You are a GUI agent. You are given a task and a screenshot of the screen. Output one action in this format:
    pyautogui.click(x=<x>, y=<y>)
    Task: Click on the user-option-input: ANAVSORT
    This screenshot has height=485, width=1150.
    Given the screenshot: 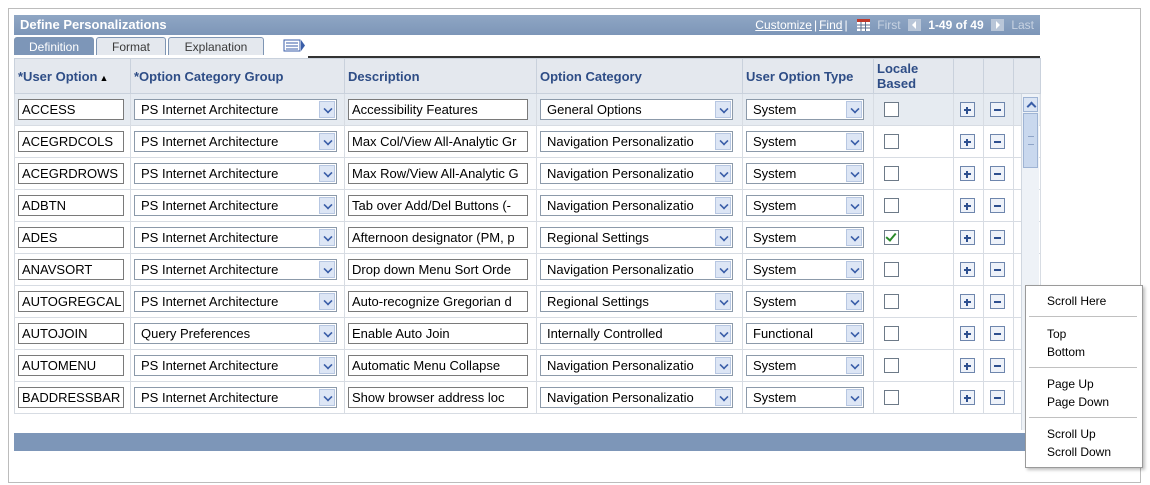 What is the action you would take?
    pyautogui.click(x=71, y=269)
    